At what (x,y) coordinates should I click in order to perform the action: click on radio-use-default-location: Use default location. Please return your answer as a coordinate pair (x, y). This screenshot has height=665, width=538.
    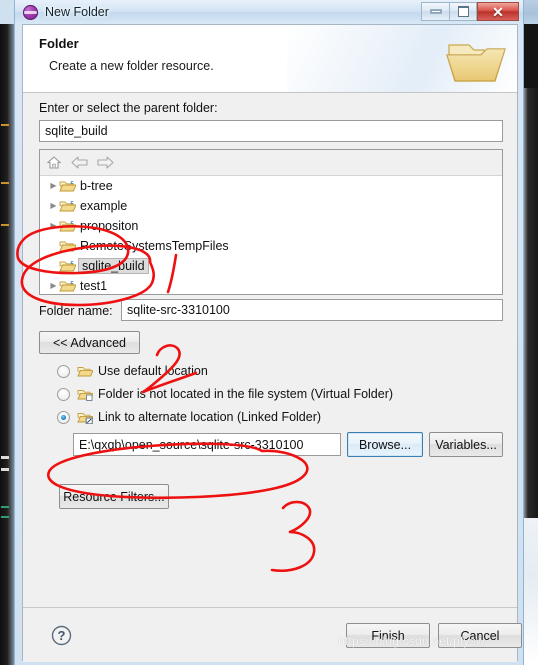
    Looking at the image, I should click on (132, 371).